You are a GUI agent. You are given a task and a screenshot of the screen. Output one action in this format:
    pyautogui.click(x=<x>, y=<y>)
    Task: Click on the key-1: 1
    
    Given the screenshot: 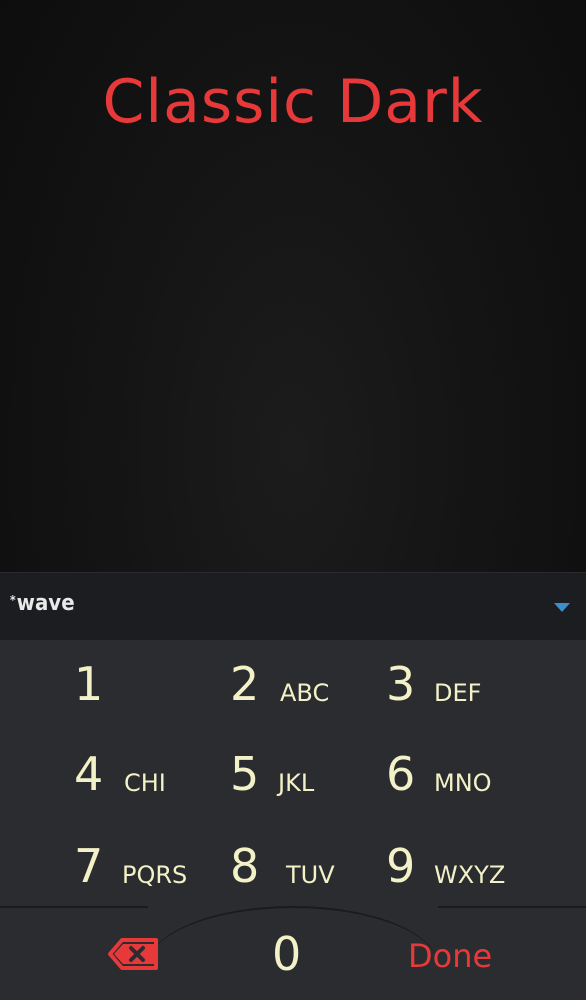 What is the action you would take?
    pyautogui.click(x=135, y=684)
    